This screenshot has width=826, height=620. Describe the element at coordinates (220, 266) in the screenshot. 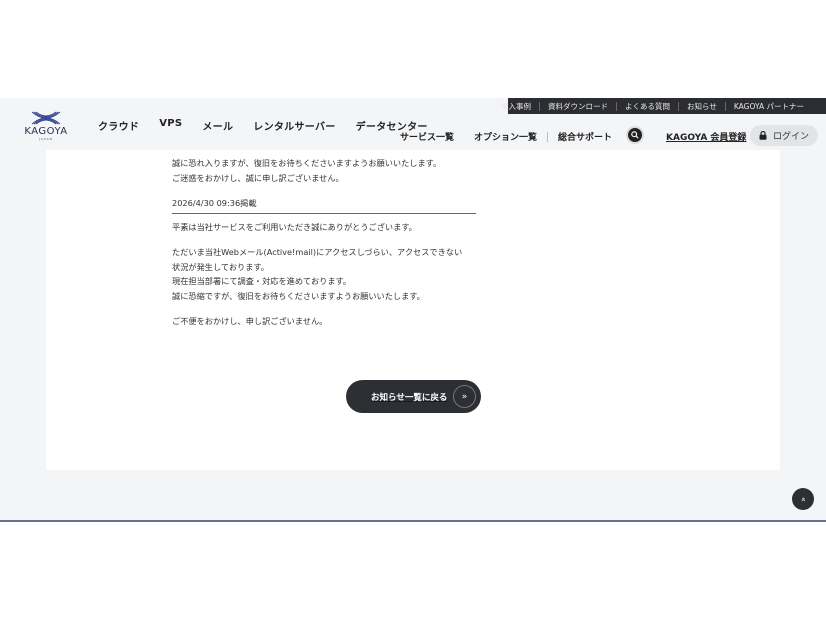

I see `article-text: 状況が発生しております。` at that location.